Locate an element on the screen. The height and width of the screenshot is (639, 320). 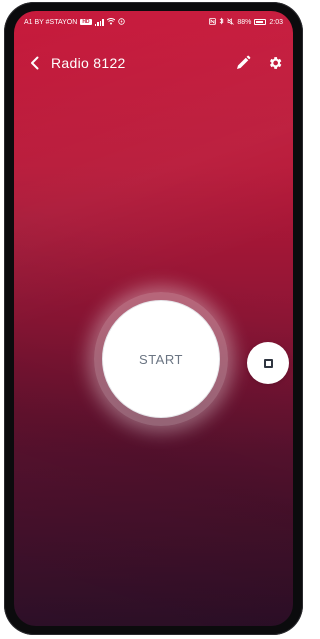
battery-icon is located at coordinates (260, 22).